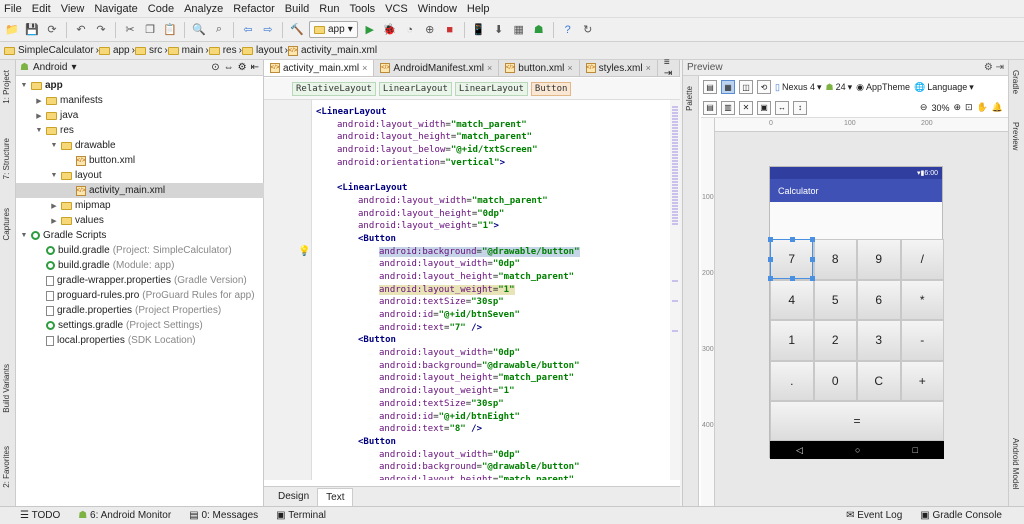 The image size is (1024, 524). I want to click on tab-text: Text, so click(335, 496).